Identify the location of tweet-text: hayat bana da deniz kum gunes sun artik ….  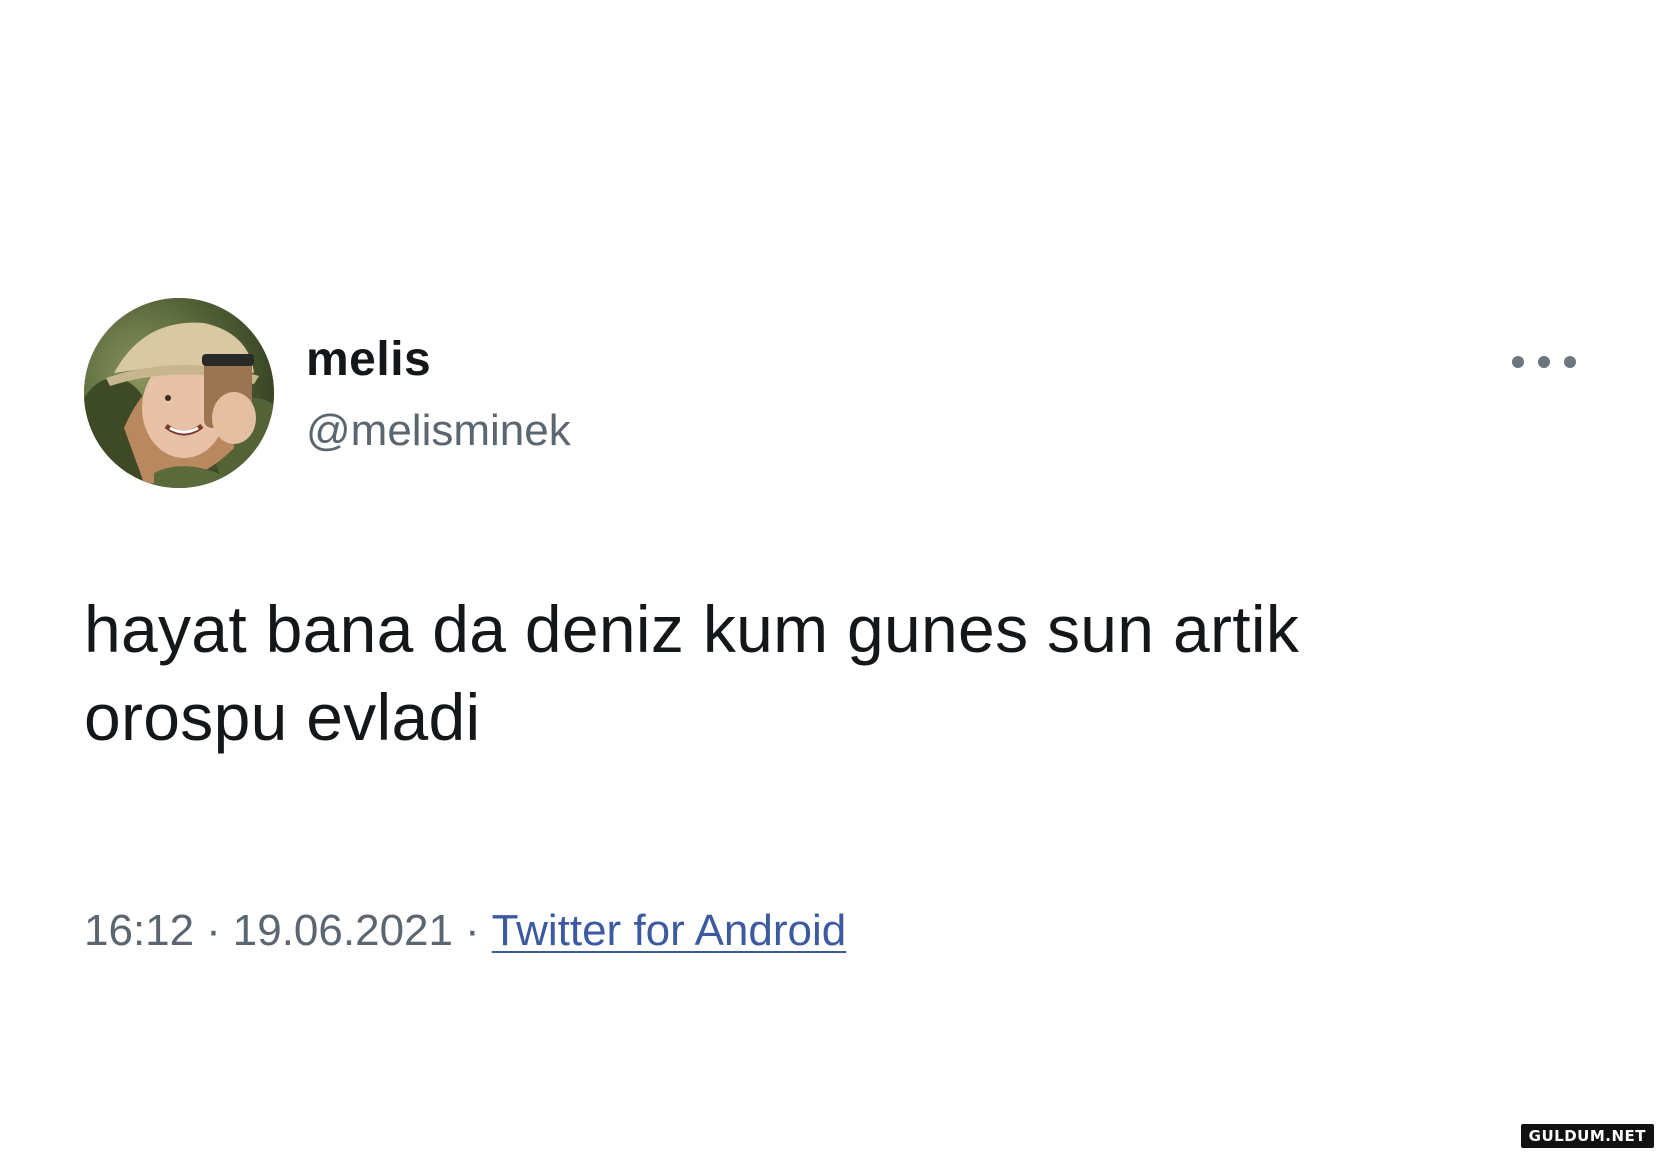
(824, 673).